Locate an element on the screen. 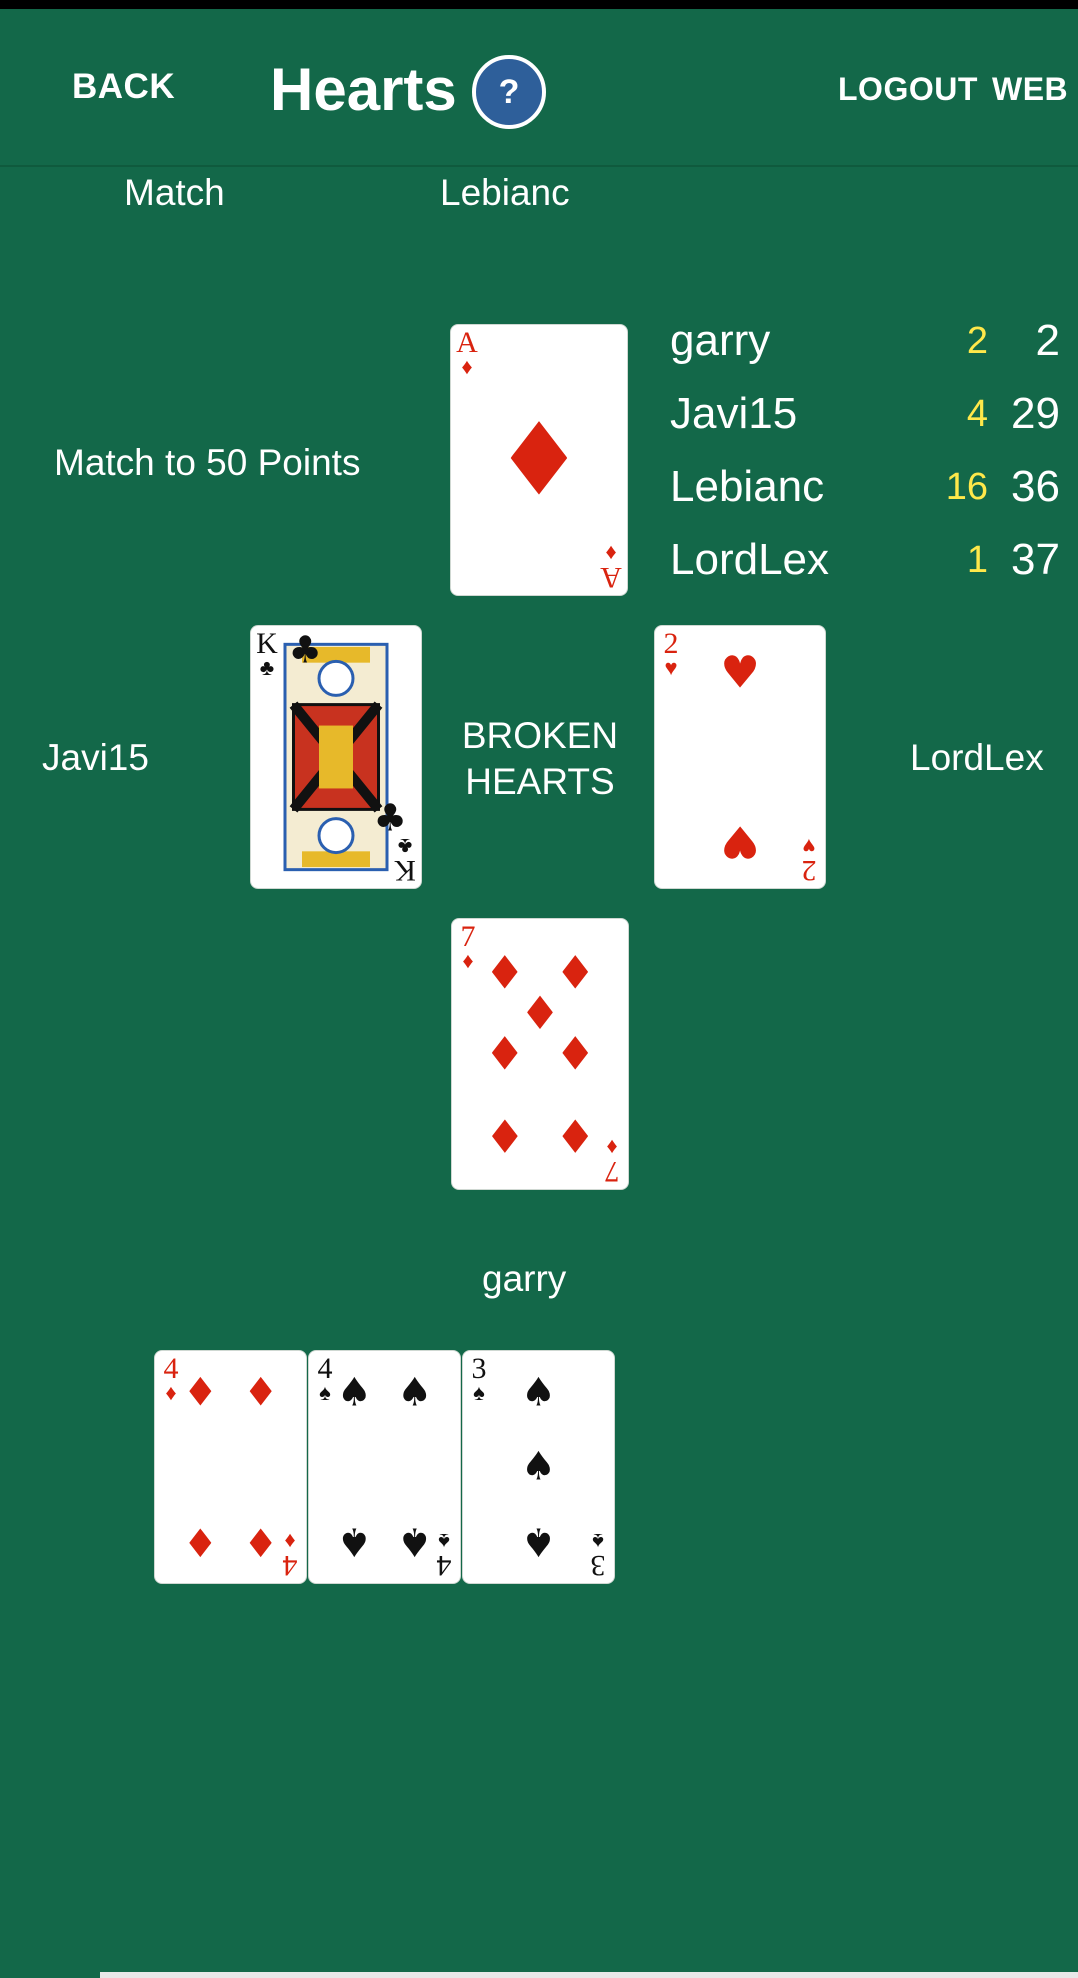 Image resolution: width=1078 pixels, height=1978 pixels. score-row: LordLex 1 37 is located at coordinates (870, 565).